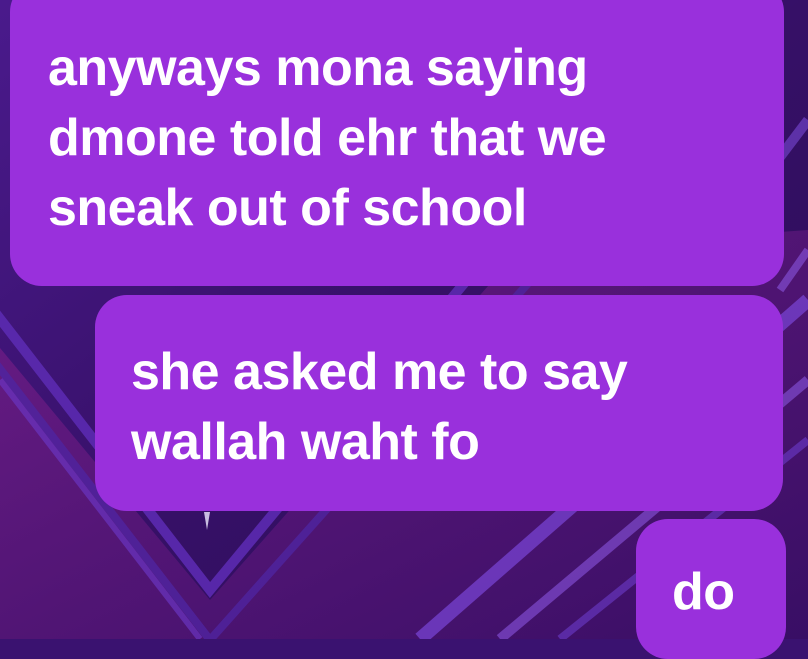  I want to click on message-text-line: wallah waht fo, so click(305, 442).